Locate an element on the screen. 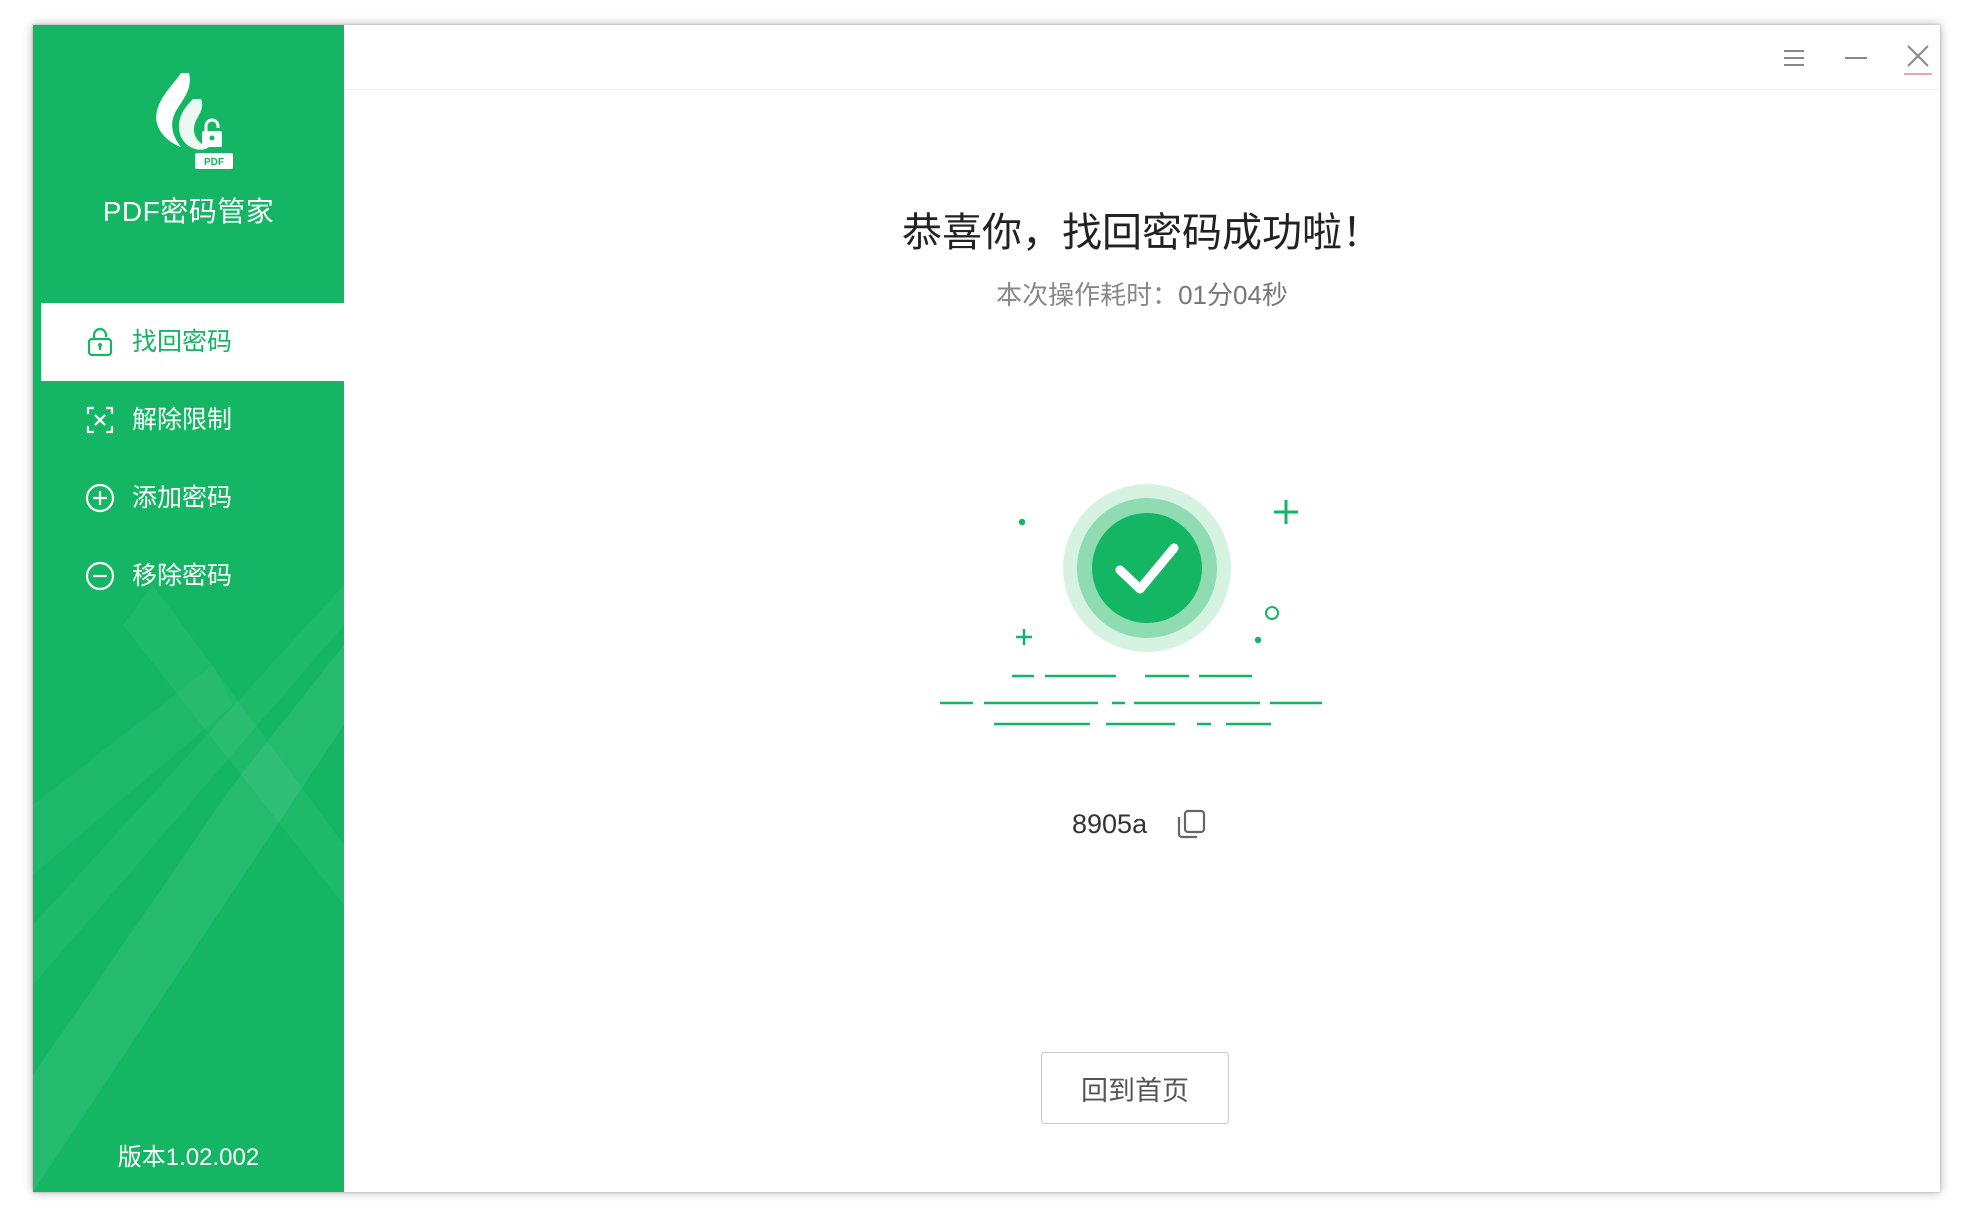 The width and height of the screenshot is (1968, 1232). sidebar-item-add-password: 添加密码 is located at coordinates (192, 498).